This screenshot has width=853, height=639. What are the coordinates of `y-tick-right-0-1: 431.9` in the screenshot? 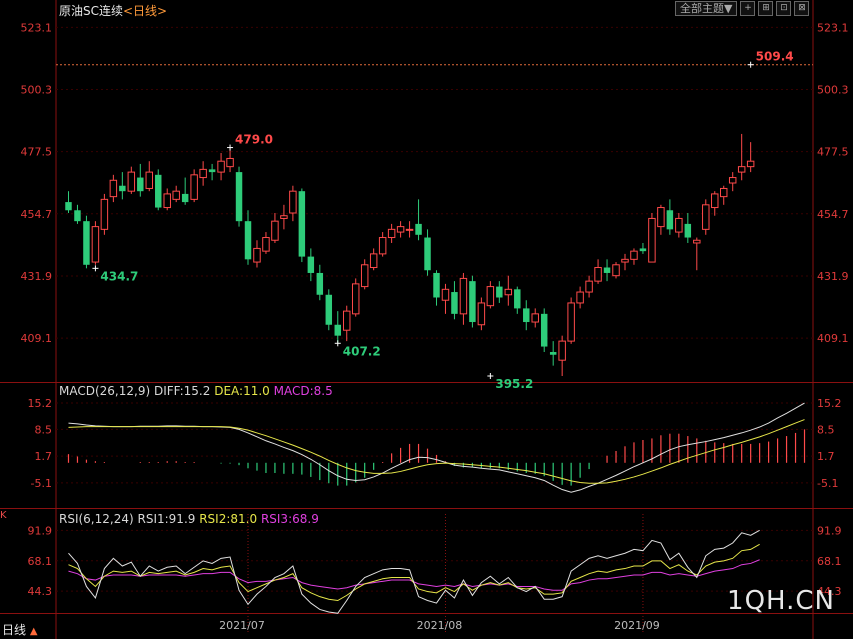 It's located at (833, 276).